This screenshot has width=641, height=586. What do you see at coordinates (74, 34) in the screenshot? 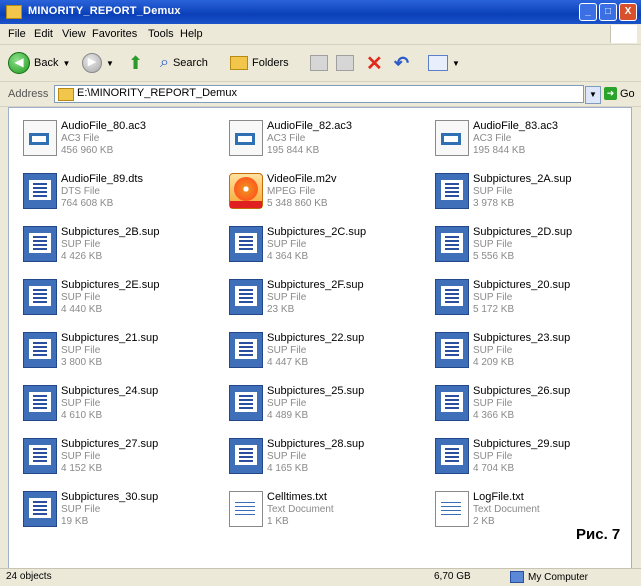
I see `menu-view: View` at bounding box center [74, 34].